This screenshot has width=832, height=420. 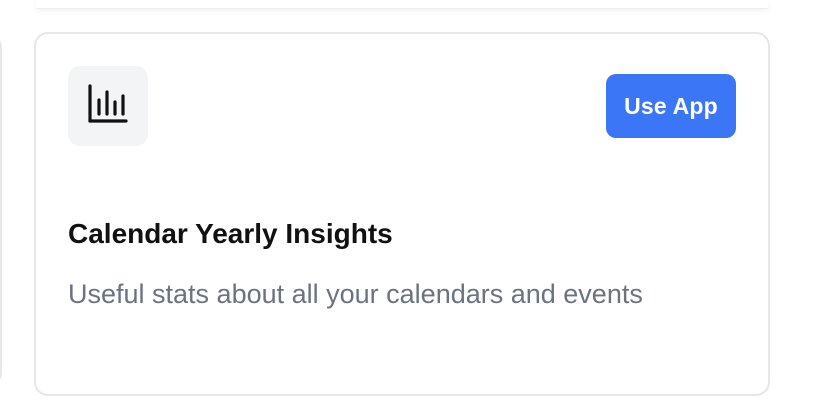 What do you see at coordinates (402, 4) in the screenshot?
I see `previous-section-edge` at bounding box center [402, 4].